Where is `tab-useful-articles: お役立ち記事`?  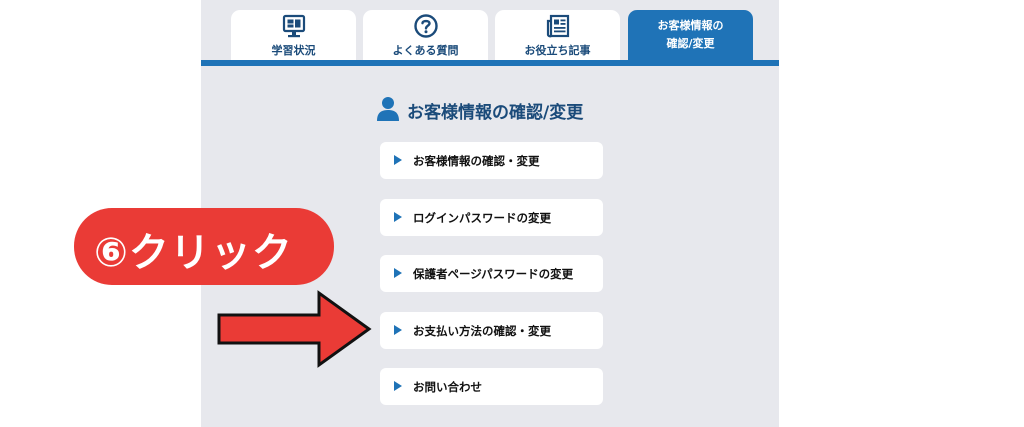
tab-useful-articles: お役立ち記事 is located at coordinates (557, 36).